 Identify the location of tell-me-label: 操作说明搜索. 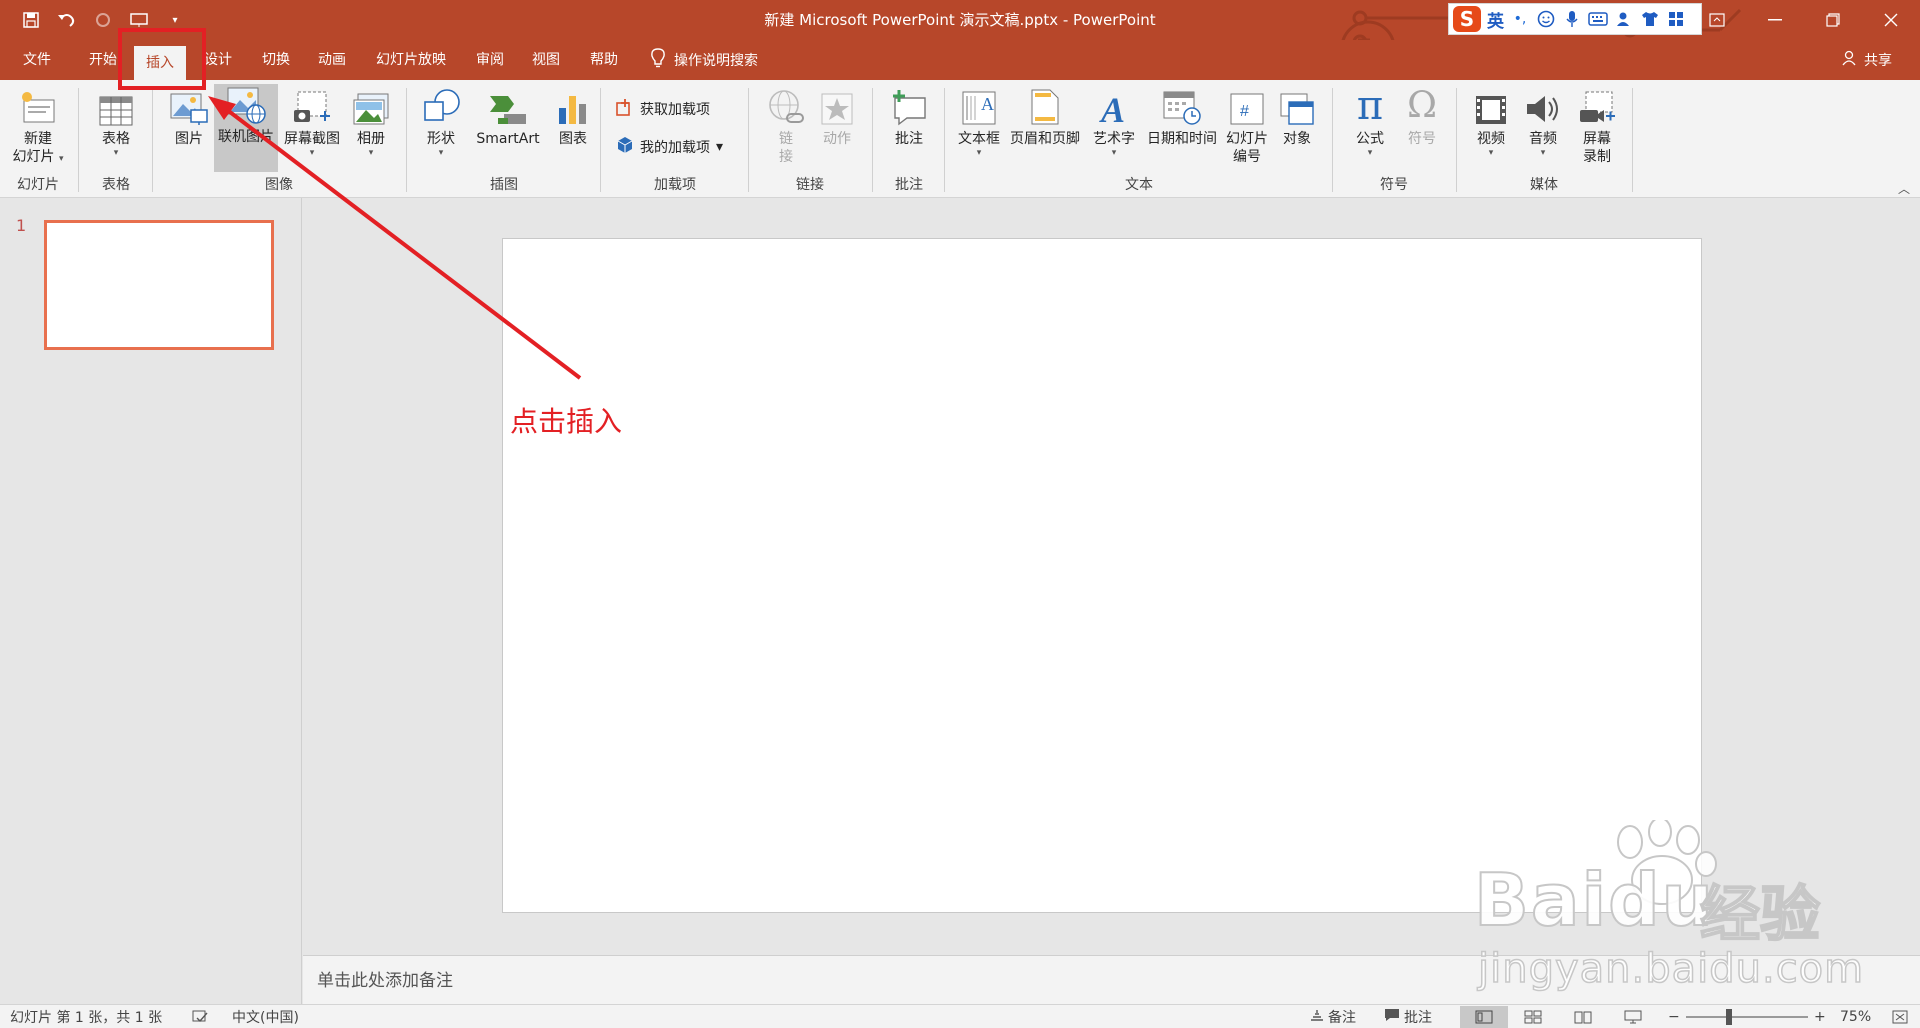
(716, 61).